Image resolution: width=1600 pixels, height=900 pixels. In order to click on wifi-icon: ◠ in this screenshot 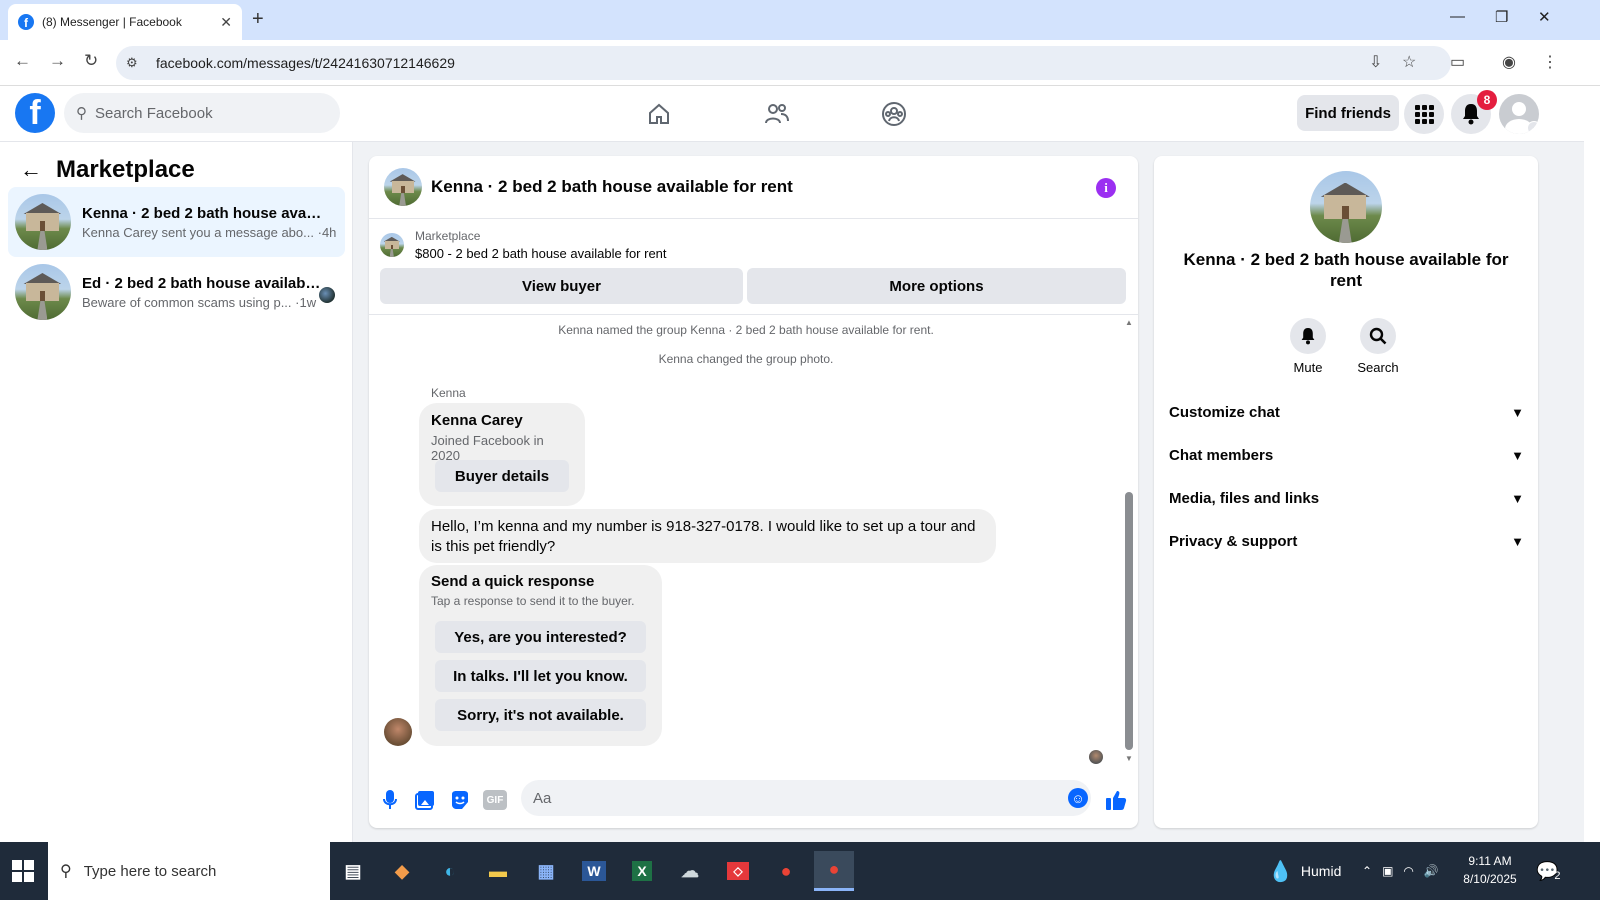, I will do `click(1408, 871)`.